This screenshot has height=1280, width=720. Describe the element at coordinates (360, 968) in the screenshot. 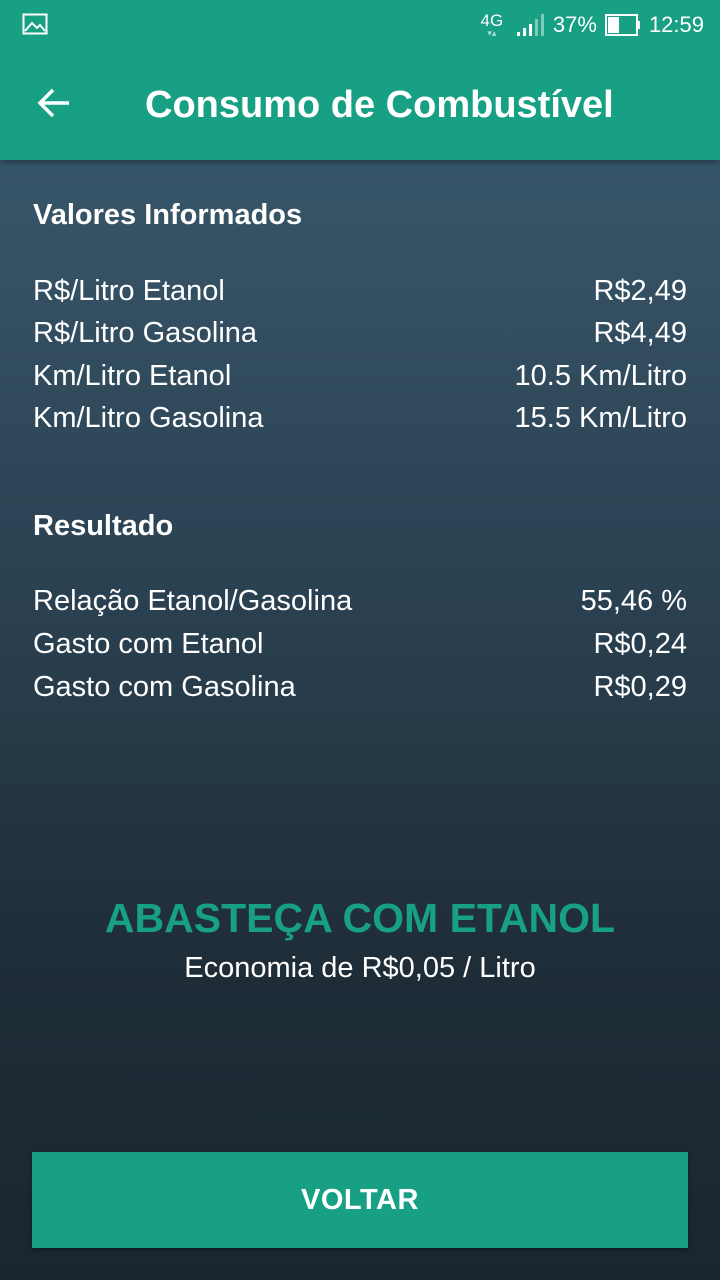

I see `savings-text: Economia de R$0,05 / Litro` at that location.